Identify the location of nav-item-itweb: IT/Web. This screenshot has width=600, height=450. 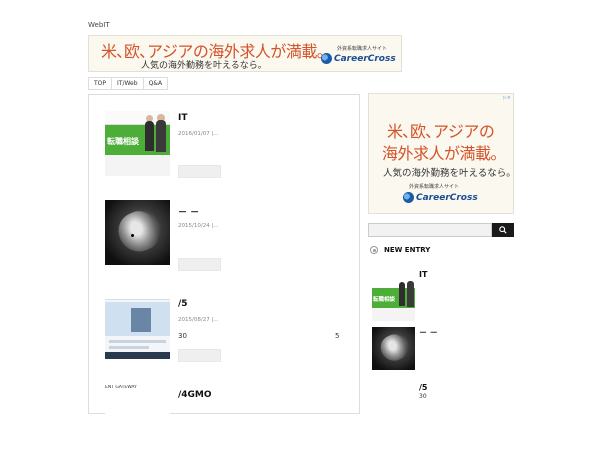
(128, 83).